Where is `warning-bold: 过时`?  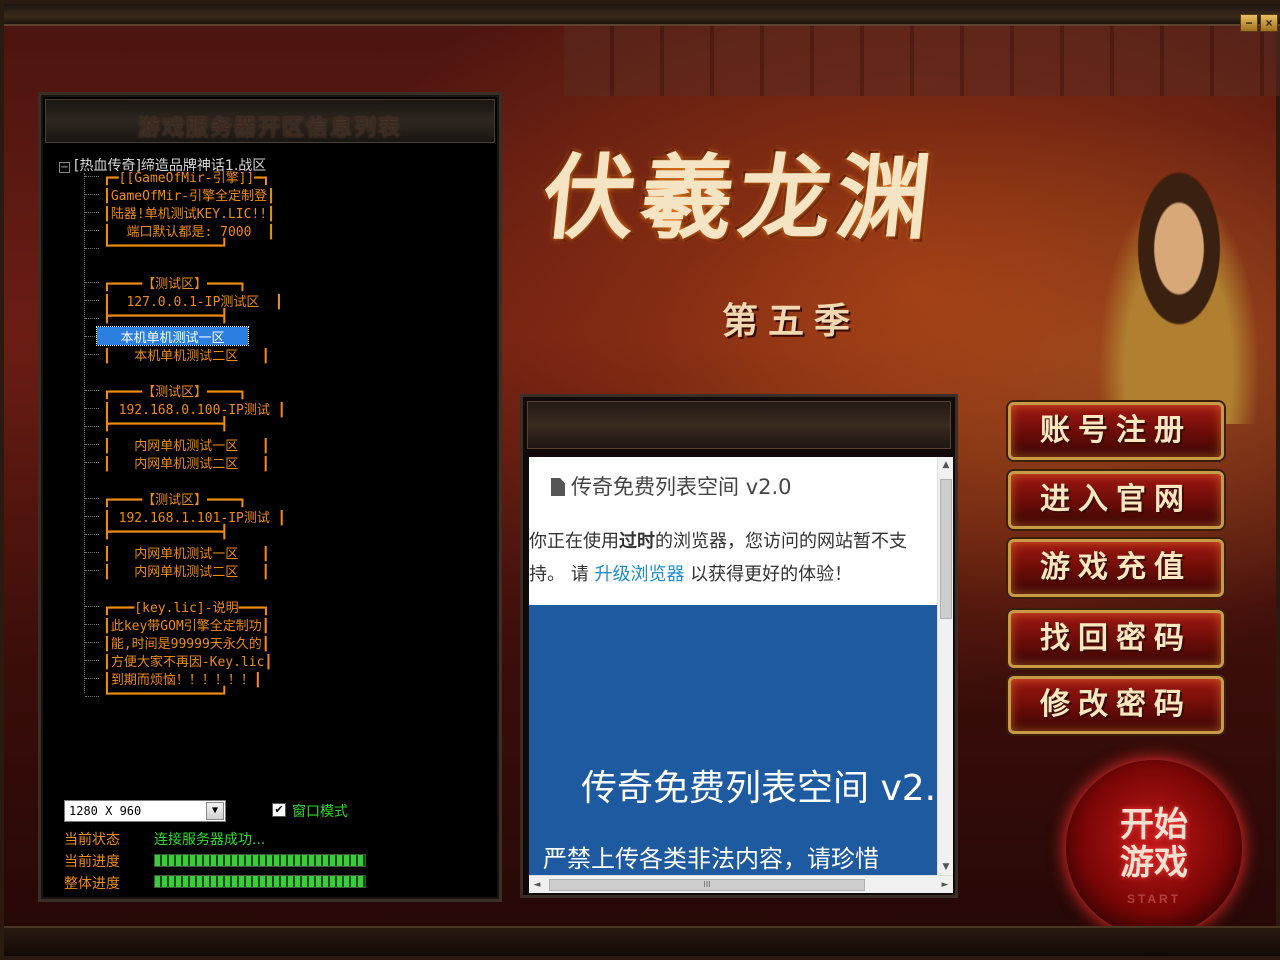
warning-bold: 过时 is located at coordinates (637, 541).